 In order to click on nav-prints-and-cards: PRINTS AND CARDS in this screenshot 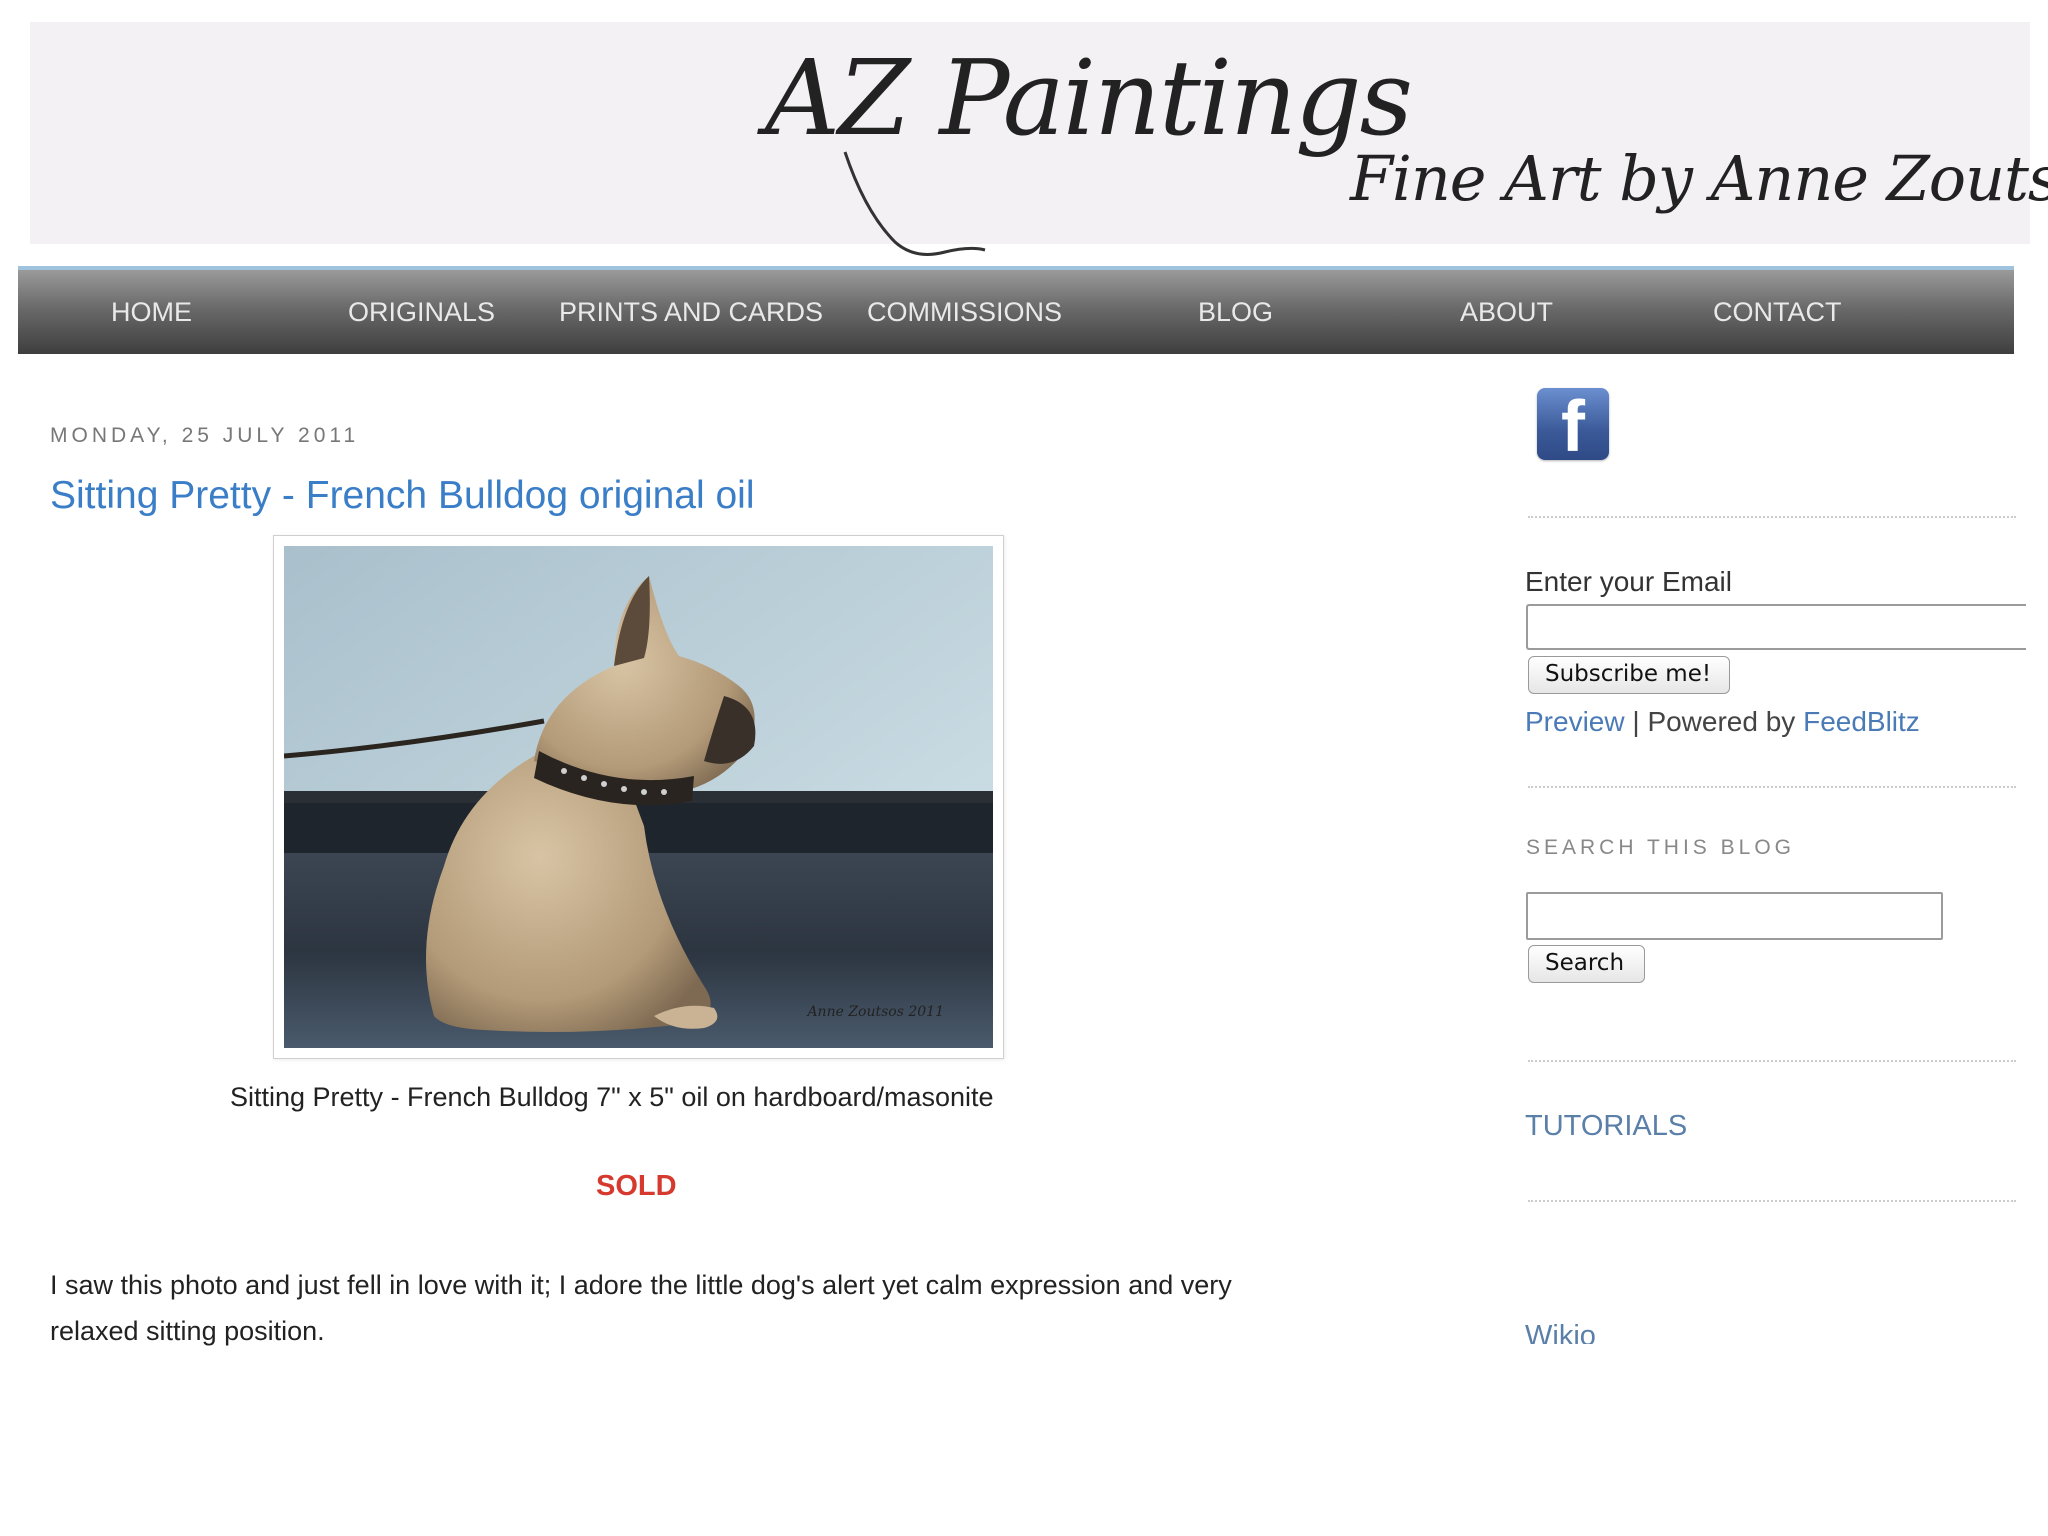, I will do `click(691, 312)`.